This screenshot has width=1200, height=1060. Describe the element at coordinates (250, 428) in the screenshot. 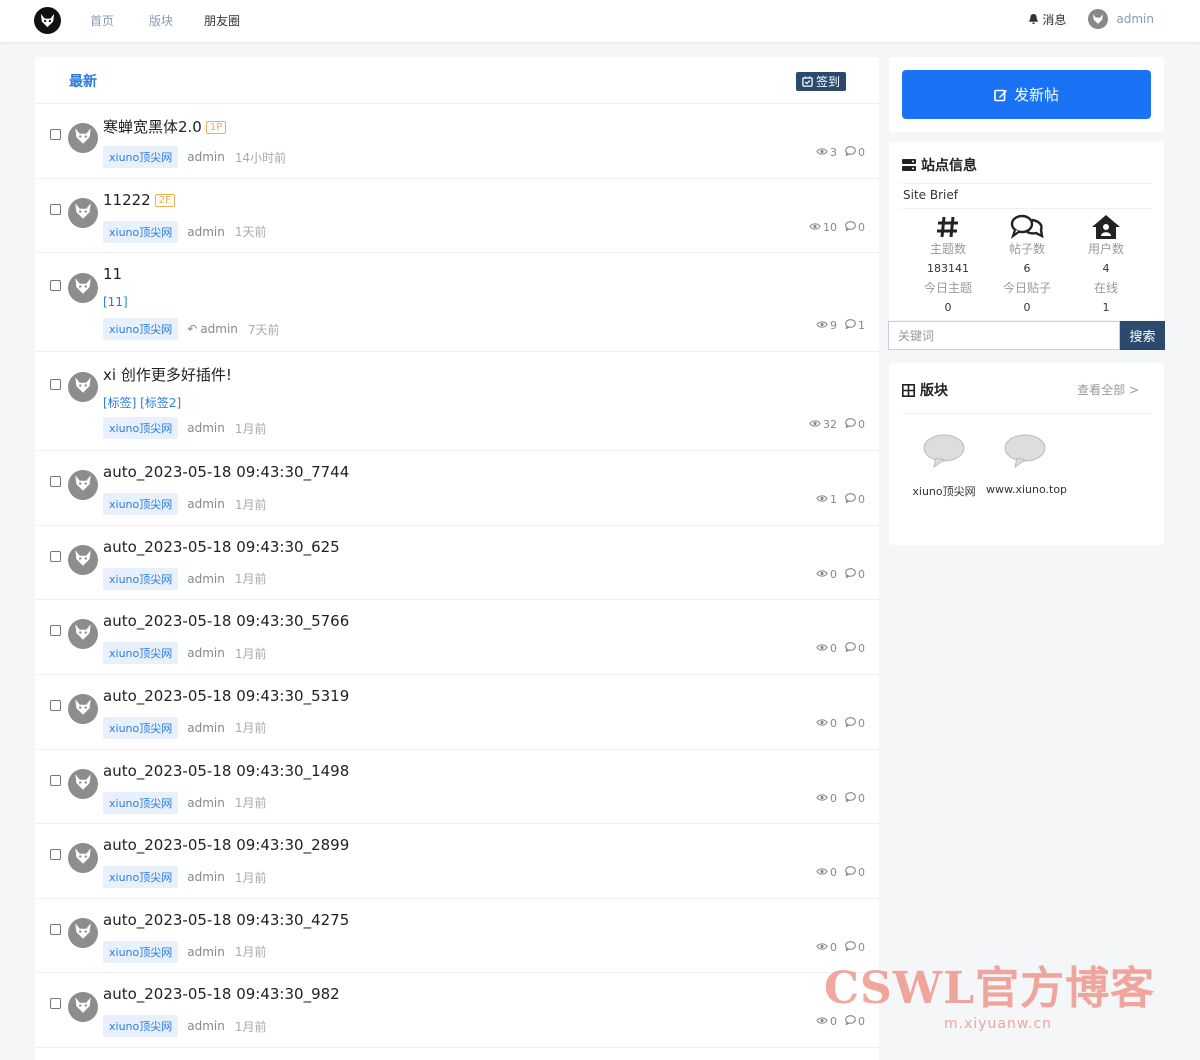

I see `thread-time: 1月前` at that location.